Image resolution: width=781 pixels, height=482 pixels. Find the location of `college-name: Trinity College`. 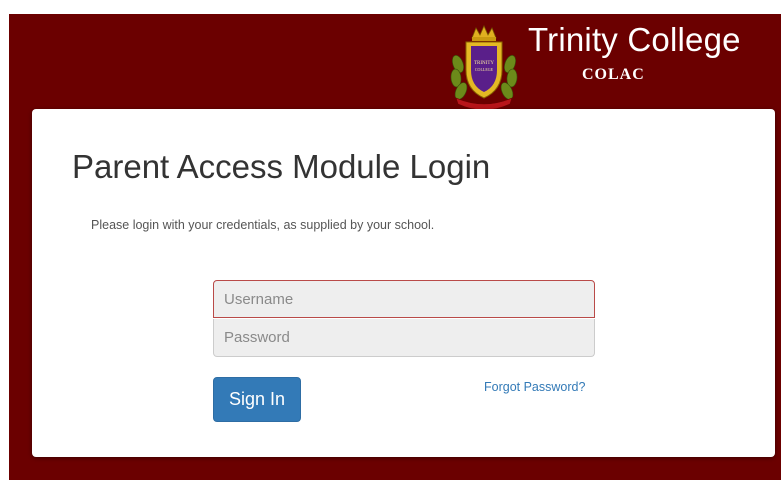

college-name: Trinity College is located at coordinates (634, 39).